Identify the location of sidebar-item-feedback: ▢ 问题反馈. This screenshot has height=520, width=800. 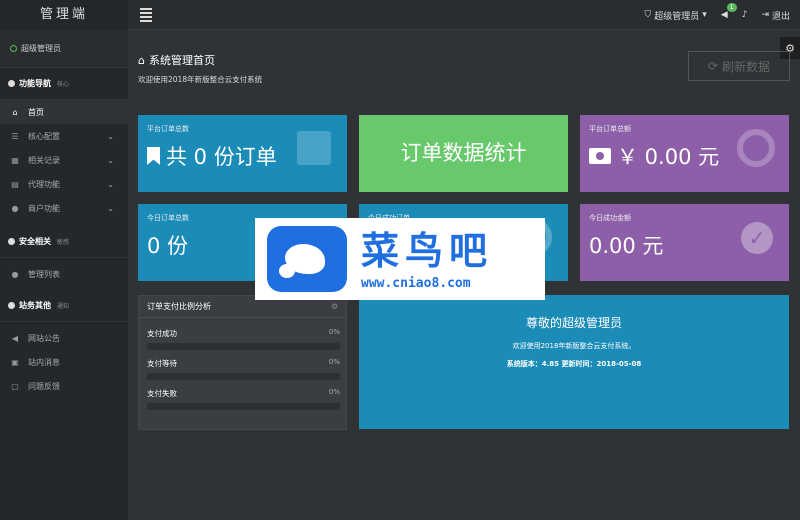
(64, 386).